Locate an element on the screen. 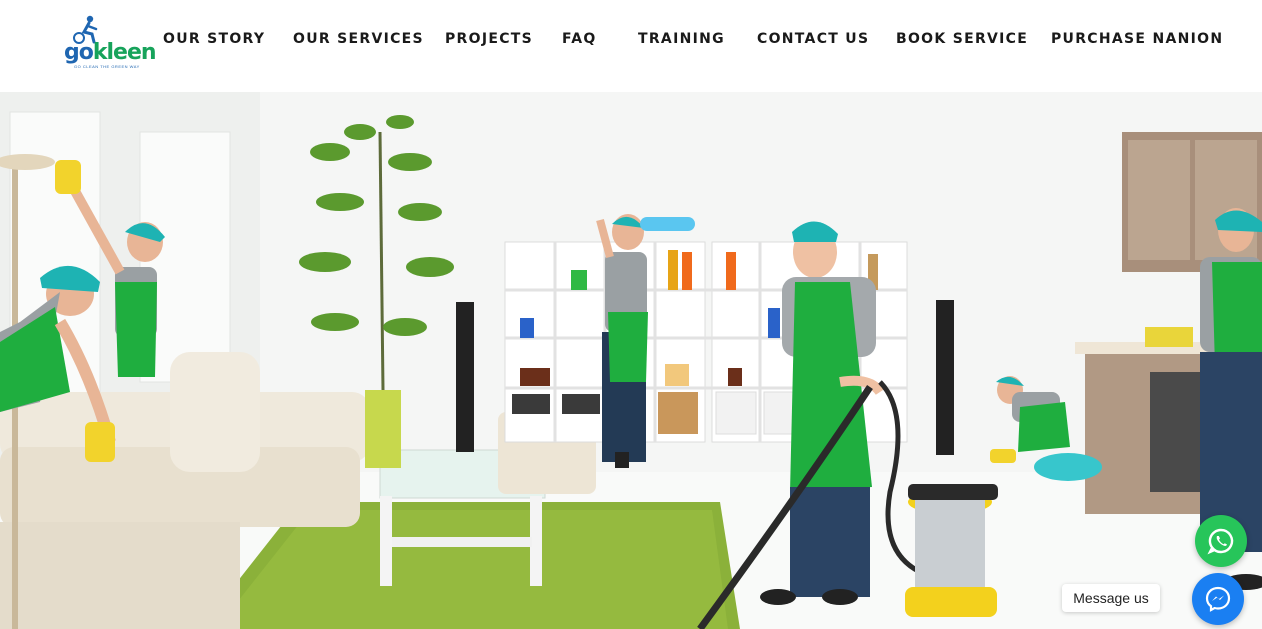 Image resolution: width=1262 pixels, height=629 pixels. nav-our-story: OUR STORY is located at coordinates (214, 39).